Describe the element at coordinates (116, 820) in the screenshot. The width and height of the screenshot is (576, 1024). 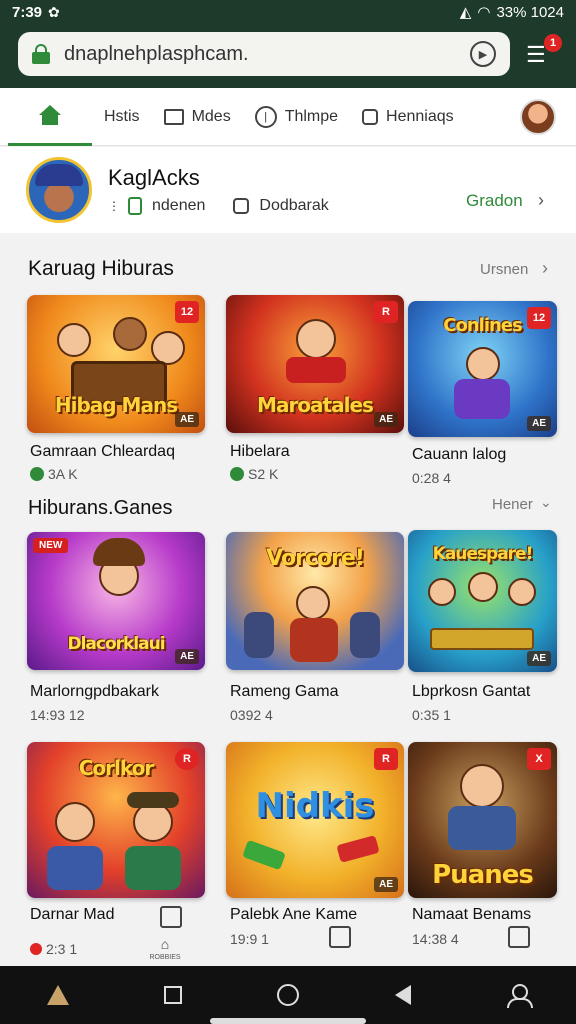
I see `game-card: Corlkor R` at that location.